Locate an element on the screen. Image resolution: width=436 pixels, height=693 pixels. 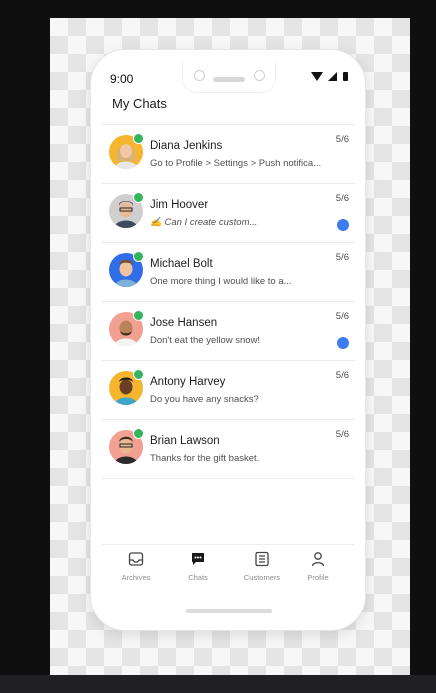
bottom-tab-bar: Archives Chats Customers Profile is located at coordinates (228, 567).